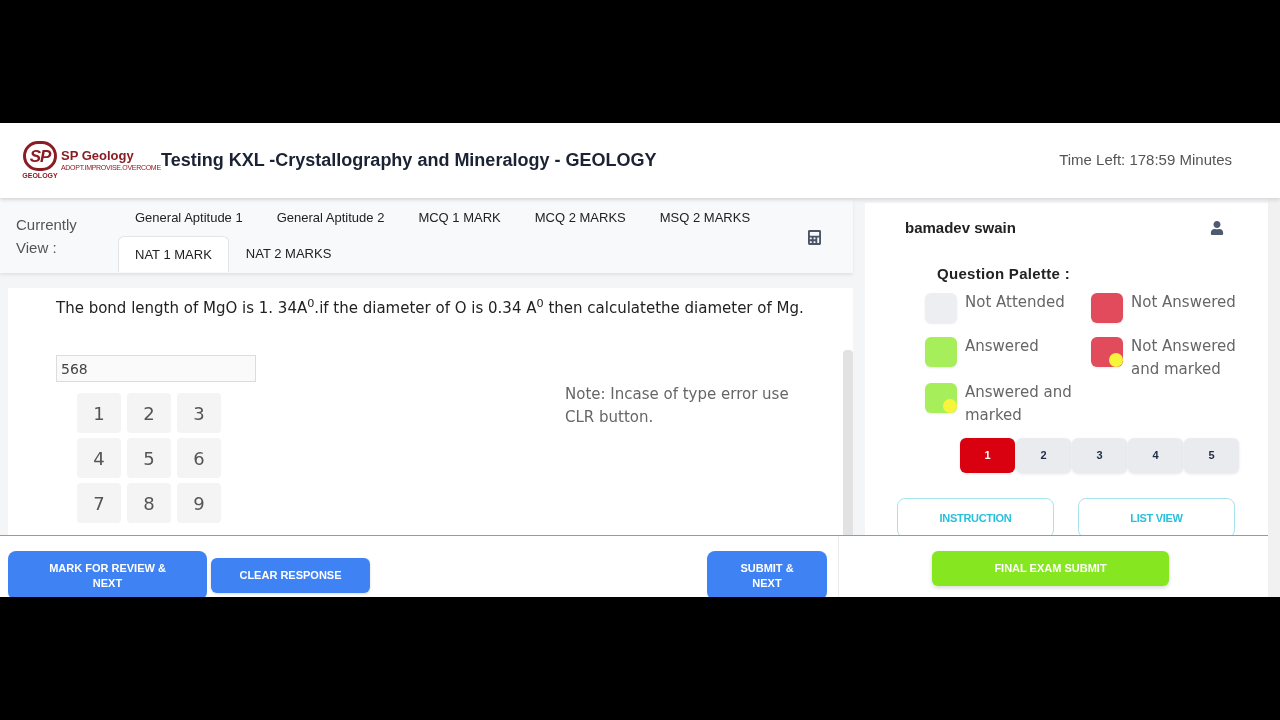 This screenshot has height=720, width=1280. Describe the element at coordinates (99, 458) in the screenshot. I see `keypad-key: 4` at that location.